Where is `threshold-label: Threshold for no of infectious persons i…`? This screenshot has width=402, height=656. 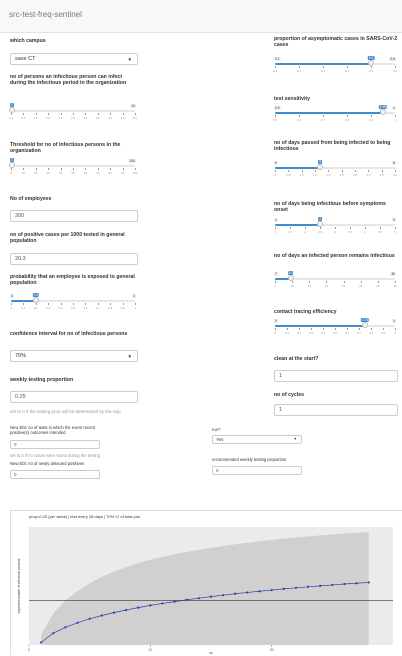 threshold-label: Threshold for no of infectious persons i… is located at coordinates (65, 148).